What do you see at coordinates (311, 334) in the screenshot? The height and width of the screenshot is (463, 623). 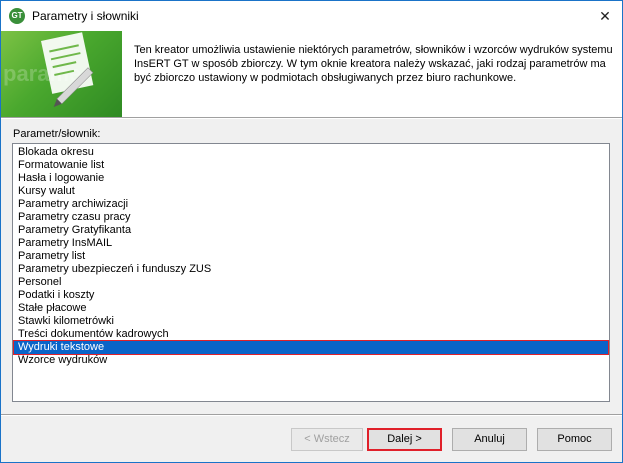 I see `list-item: Treści dokumentów kadrowych` at bounding box center [311, 334].